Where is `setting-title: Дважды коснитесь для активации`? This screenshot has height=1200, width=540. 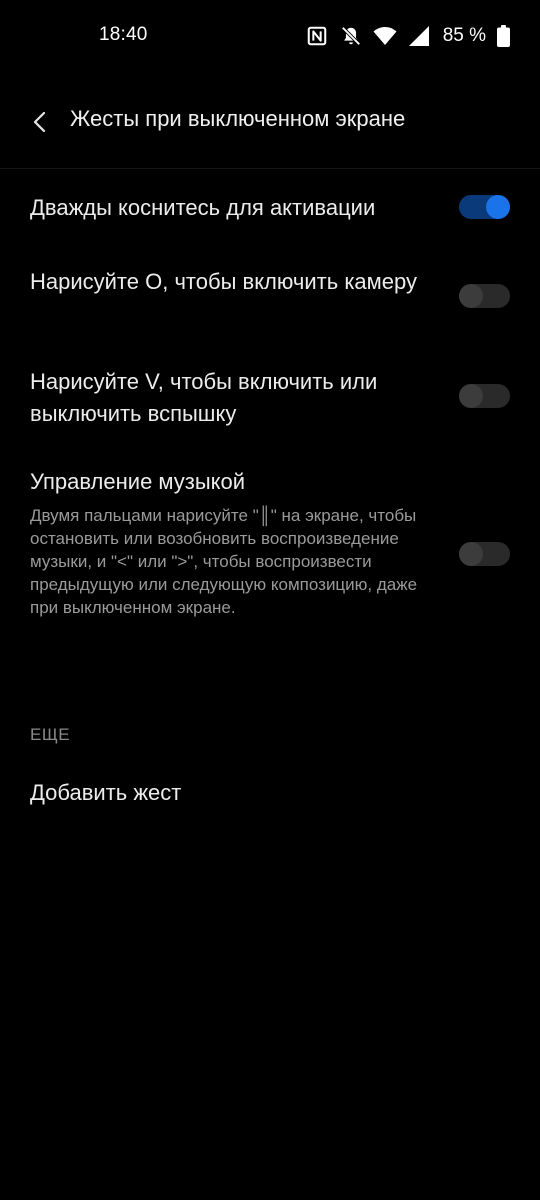
setting-title: Дважды коснитесь для активации is located at coordinates (203, 207).